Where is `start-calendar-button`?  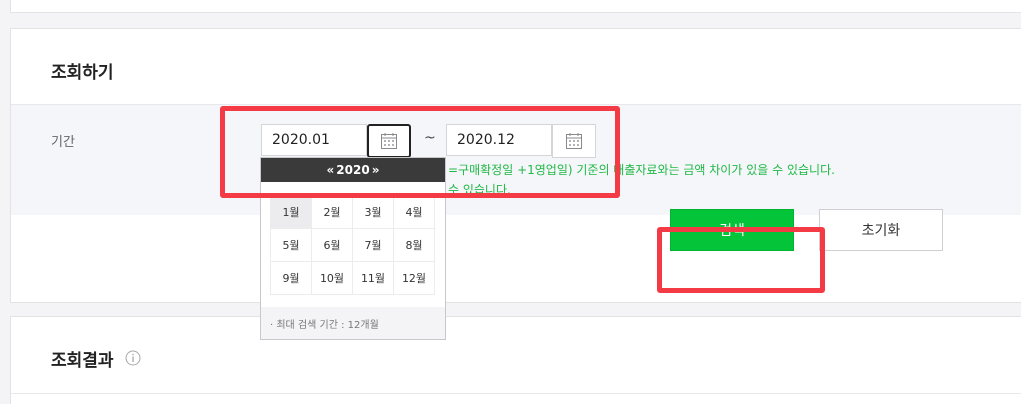
start-calendar-button is located at coordinates (389, 141).